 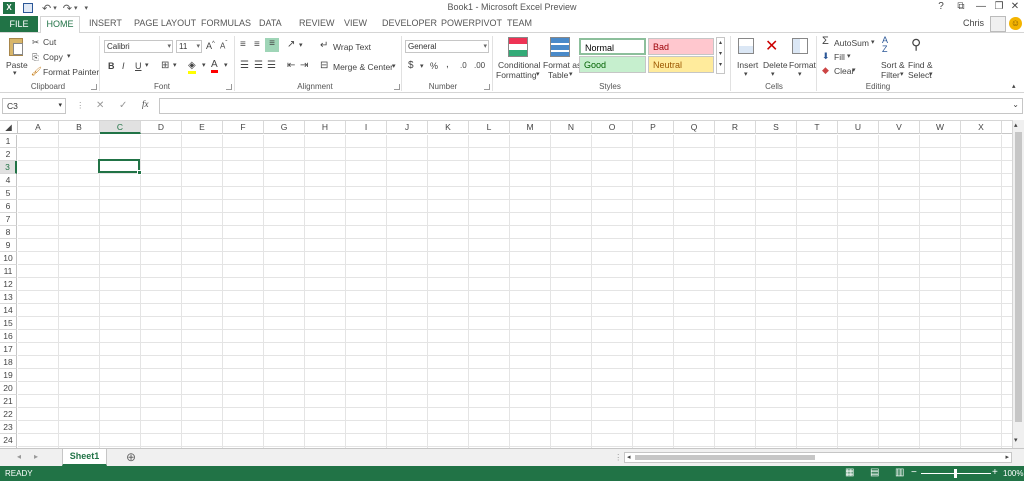 What do you see at coordinates (920, 65) in the screenshot?
I see `find-select-label-1: Find &` at bounding box center [920, 65].